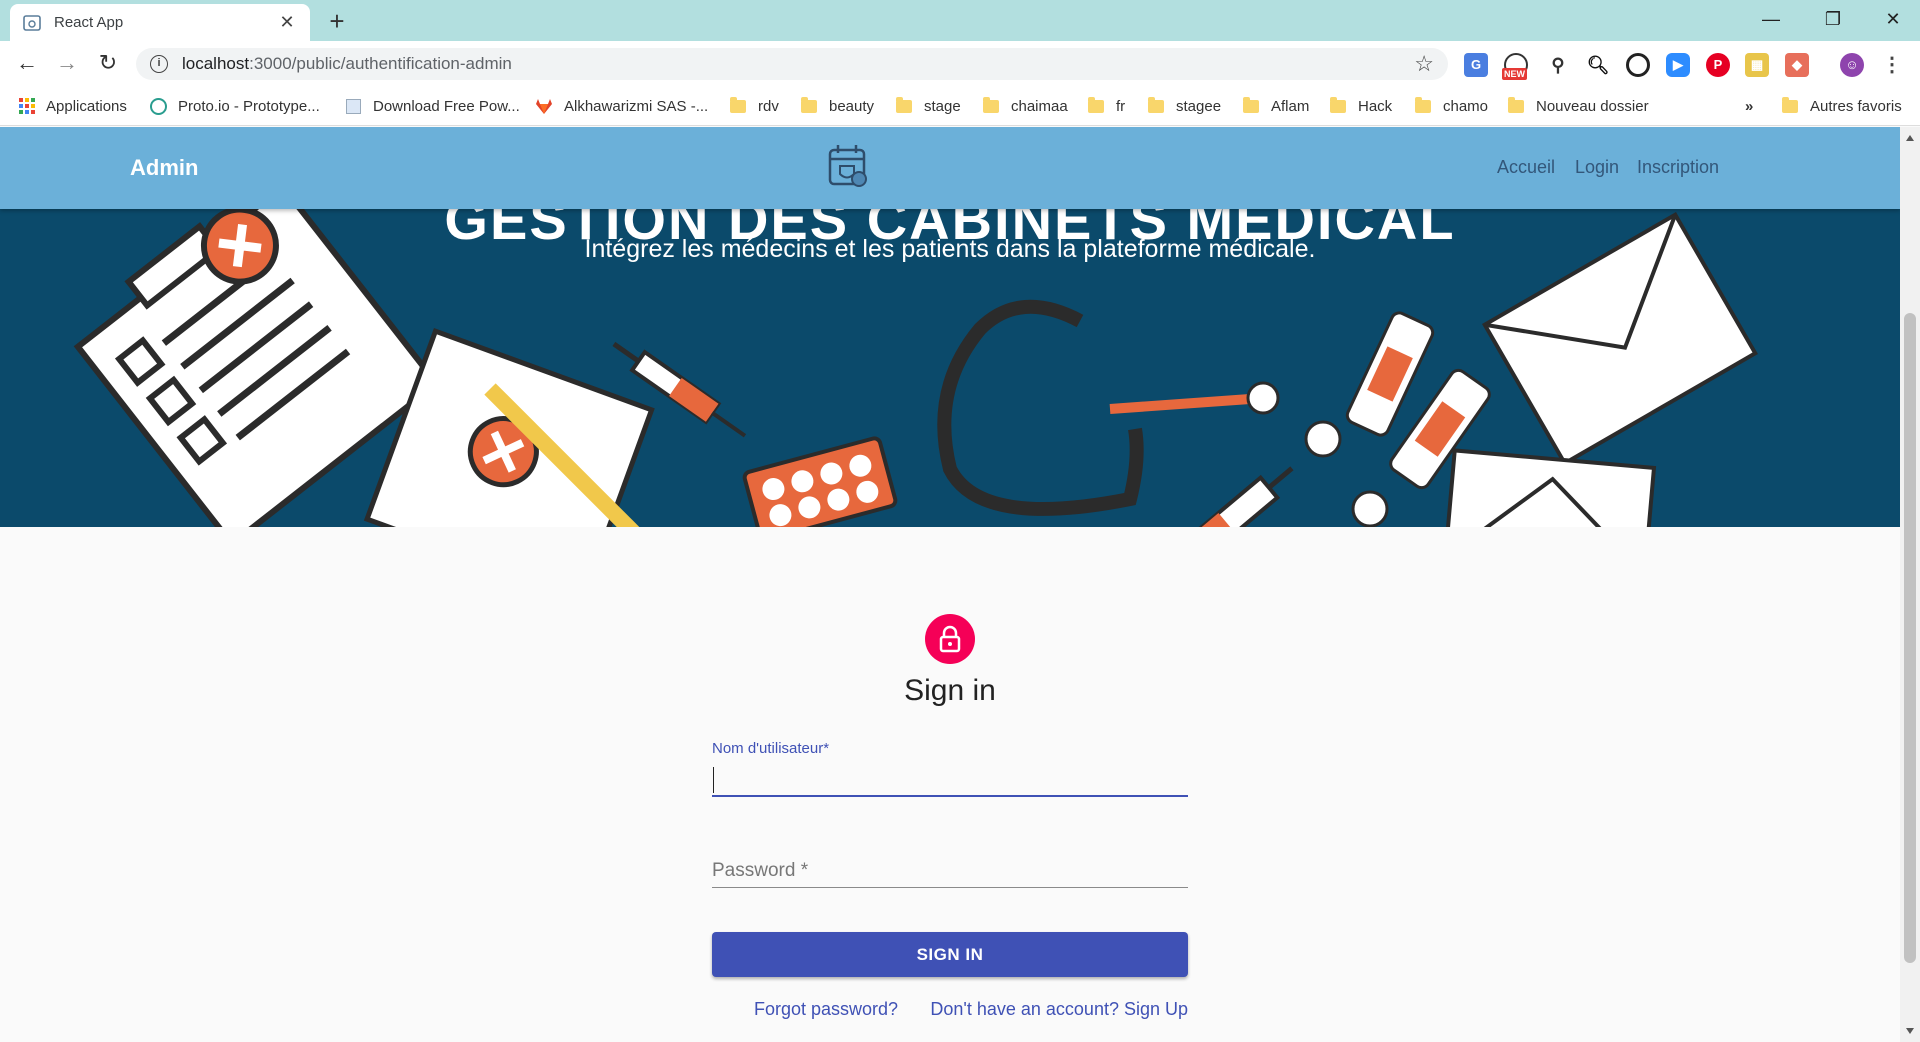 This screenshot has width=1920, height=1042. I want to click on bookmark-fr: fr, so click(1106, 106).